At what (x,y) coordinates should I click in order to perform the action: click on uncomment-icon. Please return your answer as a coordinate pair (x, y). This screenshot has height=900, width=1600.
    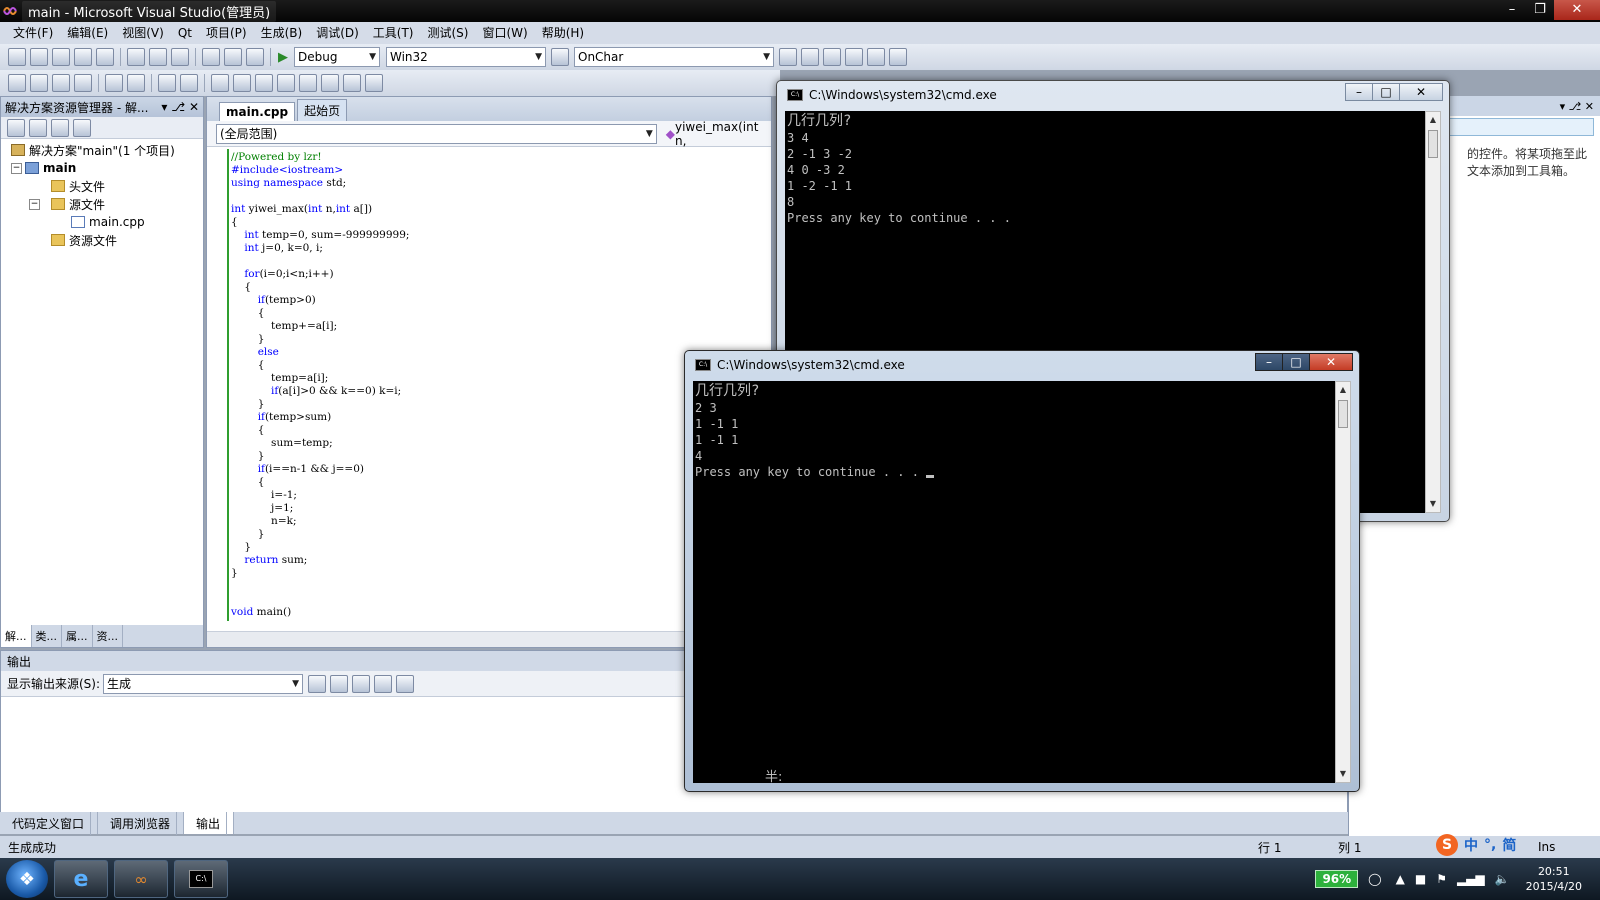
    Looking at the image, I should click on (189, 83).